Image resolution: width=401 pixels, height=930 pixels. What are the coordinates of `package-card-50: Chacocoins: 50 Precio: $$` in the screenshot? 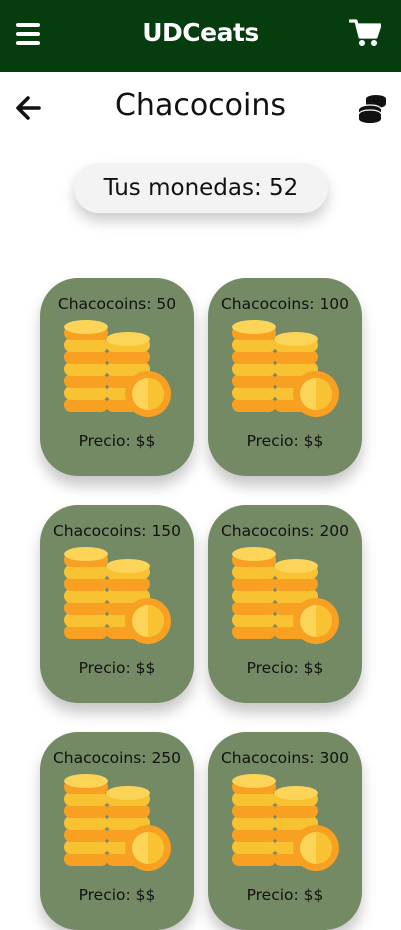 It's located at (117, 377).